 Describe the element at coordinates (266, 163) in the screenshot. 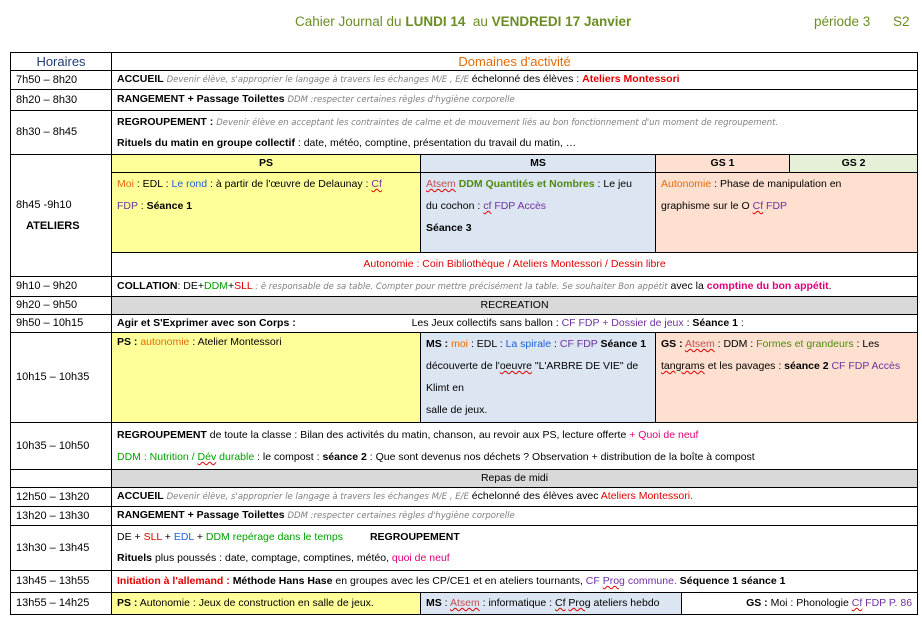

I see `ps-group-header: PS` at that location.